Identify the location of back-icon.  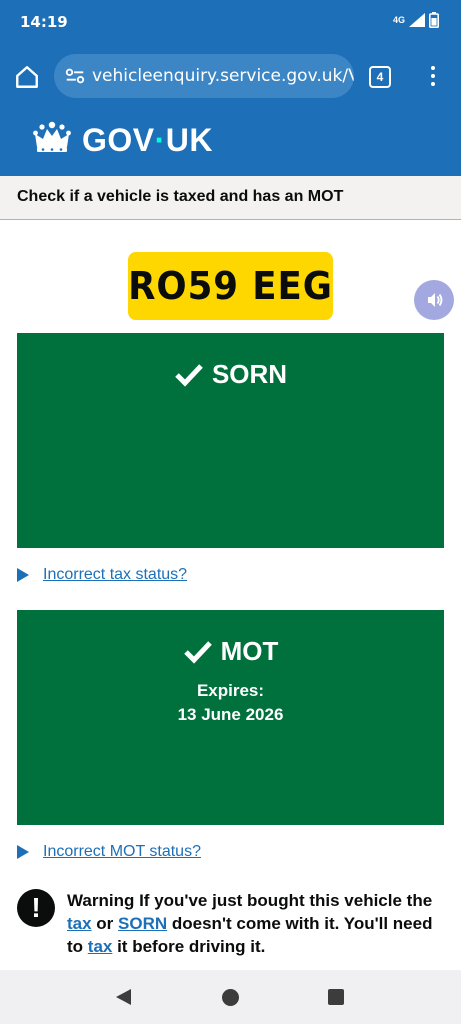
(123, 997).